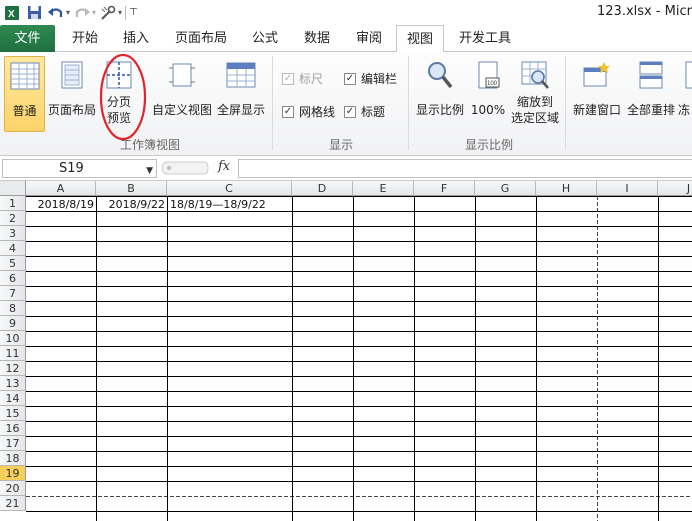 The width and height of the screenshot is (692, 521). I want to click on headings-checkbox: ✓ 标题, so click(364, 111).